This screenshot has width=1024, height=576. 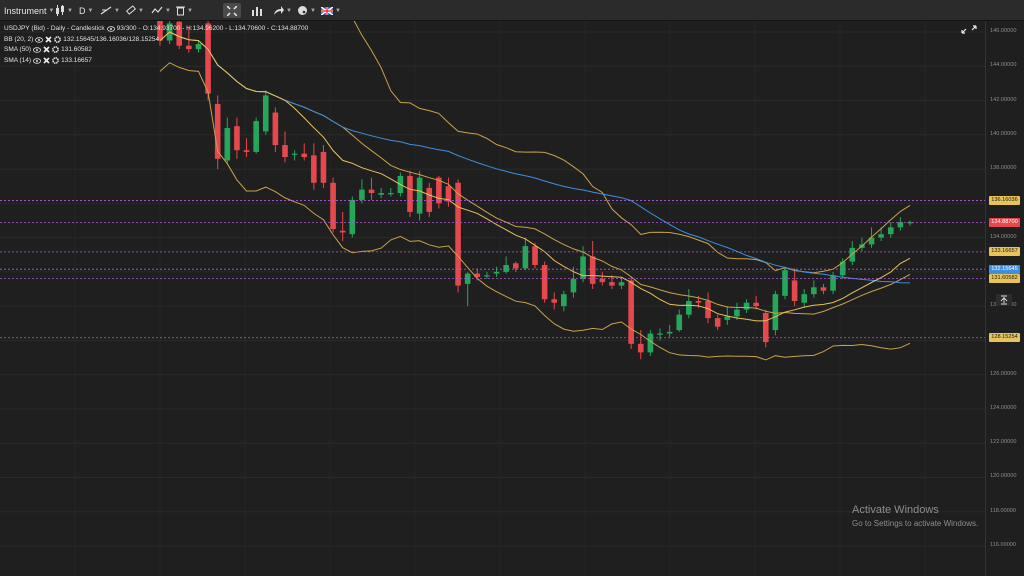 I want to click on delete-menu: ▼, so click(x=184, y=10).